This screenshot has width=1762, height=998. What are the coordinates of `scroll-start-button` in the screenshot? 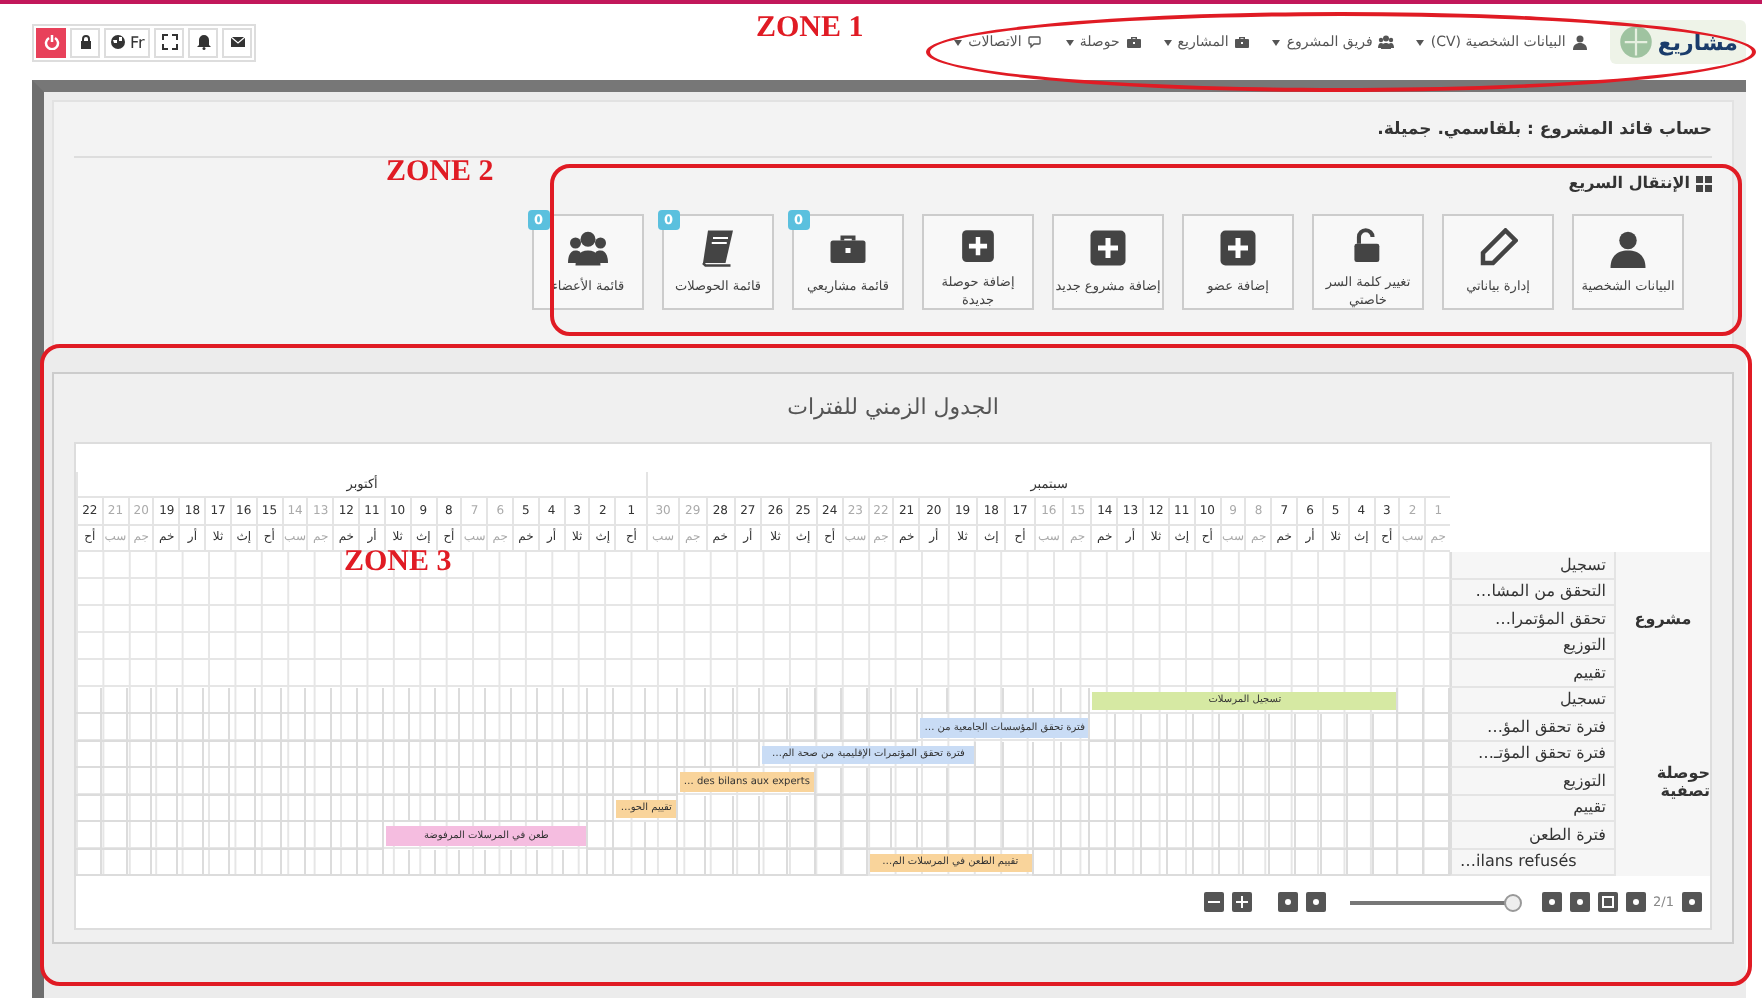 It's located at (1551, 902).